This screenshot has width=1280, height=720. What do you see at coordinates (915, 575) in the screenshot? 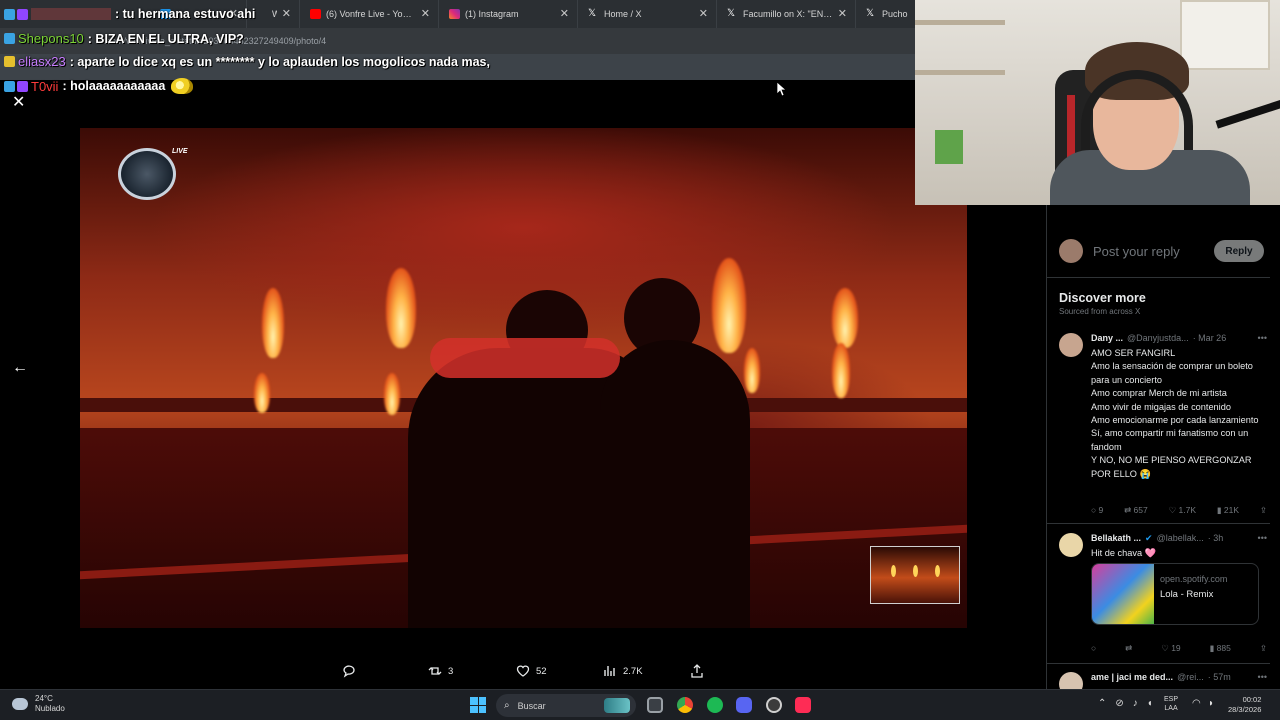
I see `stream-thumbnail` at bounding box center [915, 575].